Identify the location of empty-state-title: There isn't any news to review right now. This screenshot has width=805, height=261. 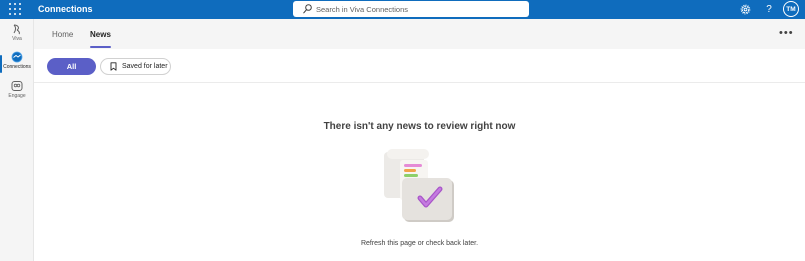
(419, 126).